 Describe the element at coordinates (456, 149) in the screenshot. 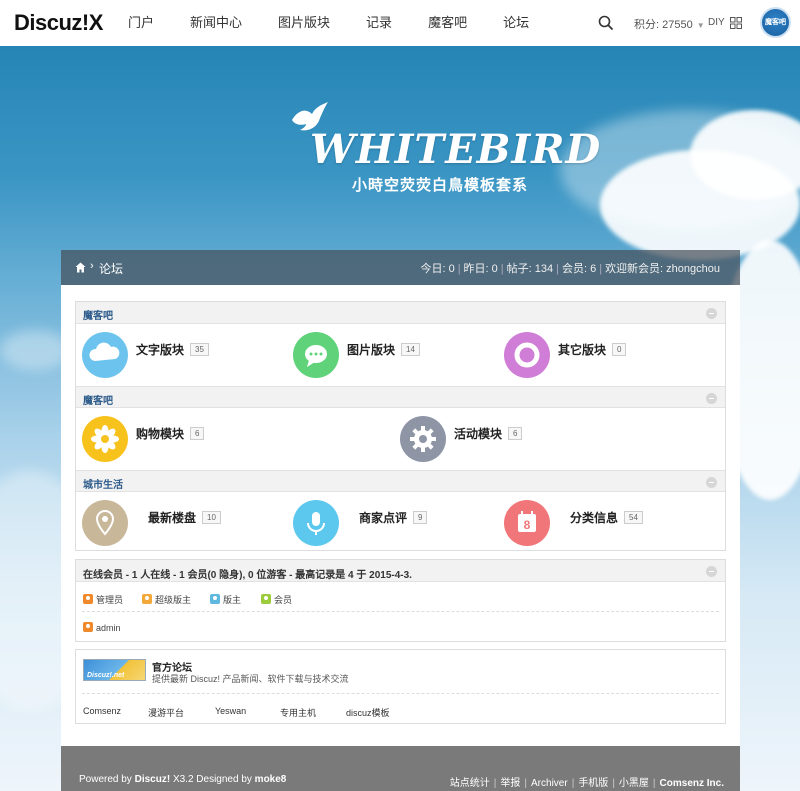

I see `banner-title: WHITEBIRD` at that location.